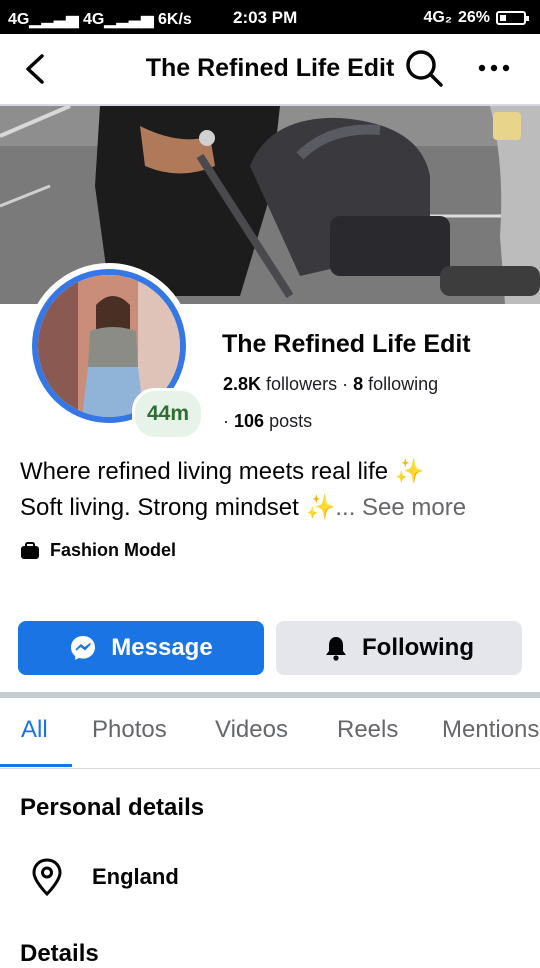 The width and height of the screenshot is (540, 968). I want to click on story-time-badge: 44m, so click(168, 414).